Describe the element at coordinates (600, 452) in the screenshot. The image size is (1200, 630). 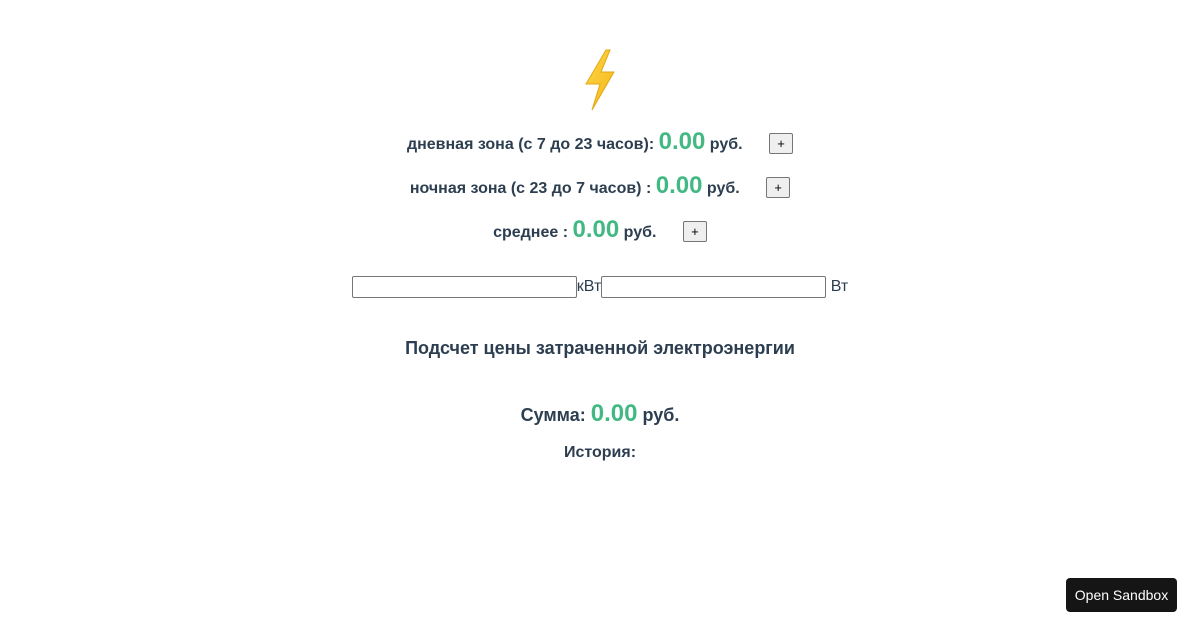
I see `history-label: История:` at that location.